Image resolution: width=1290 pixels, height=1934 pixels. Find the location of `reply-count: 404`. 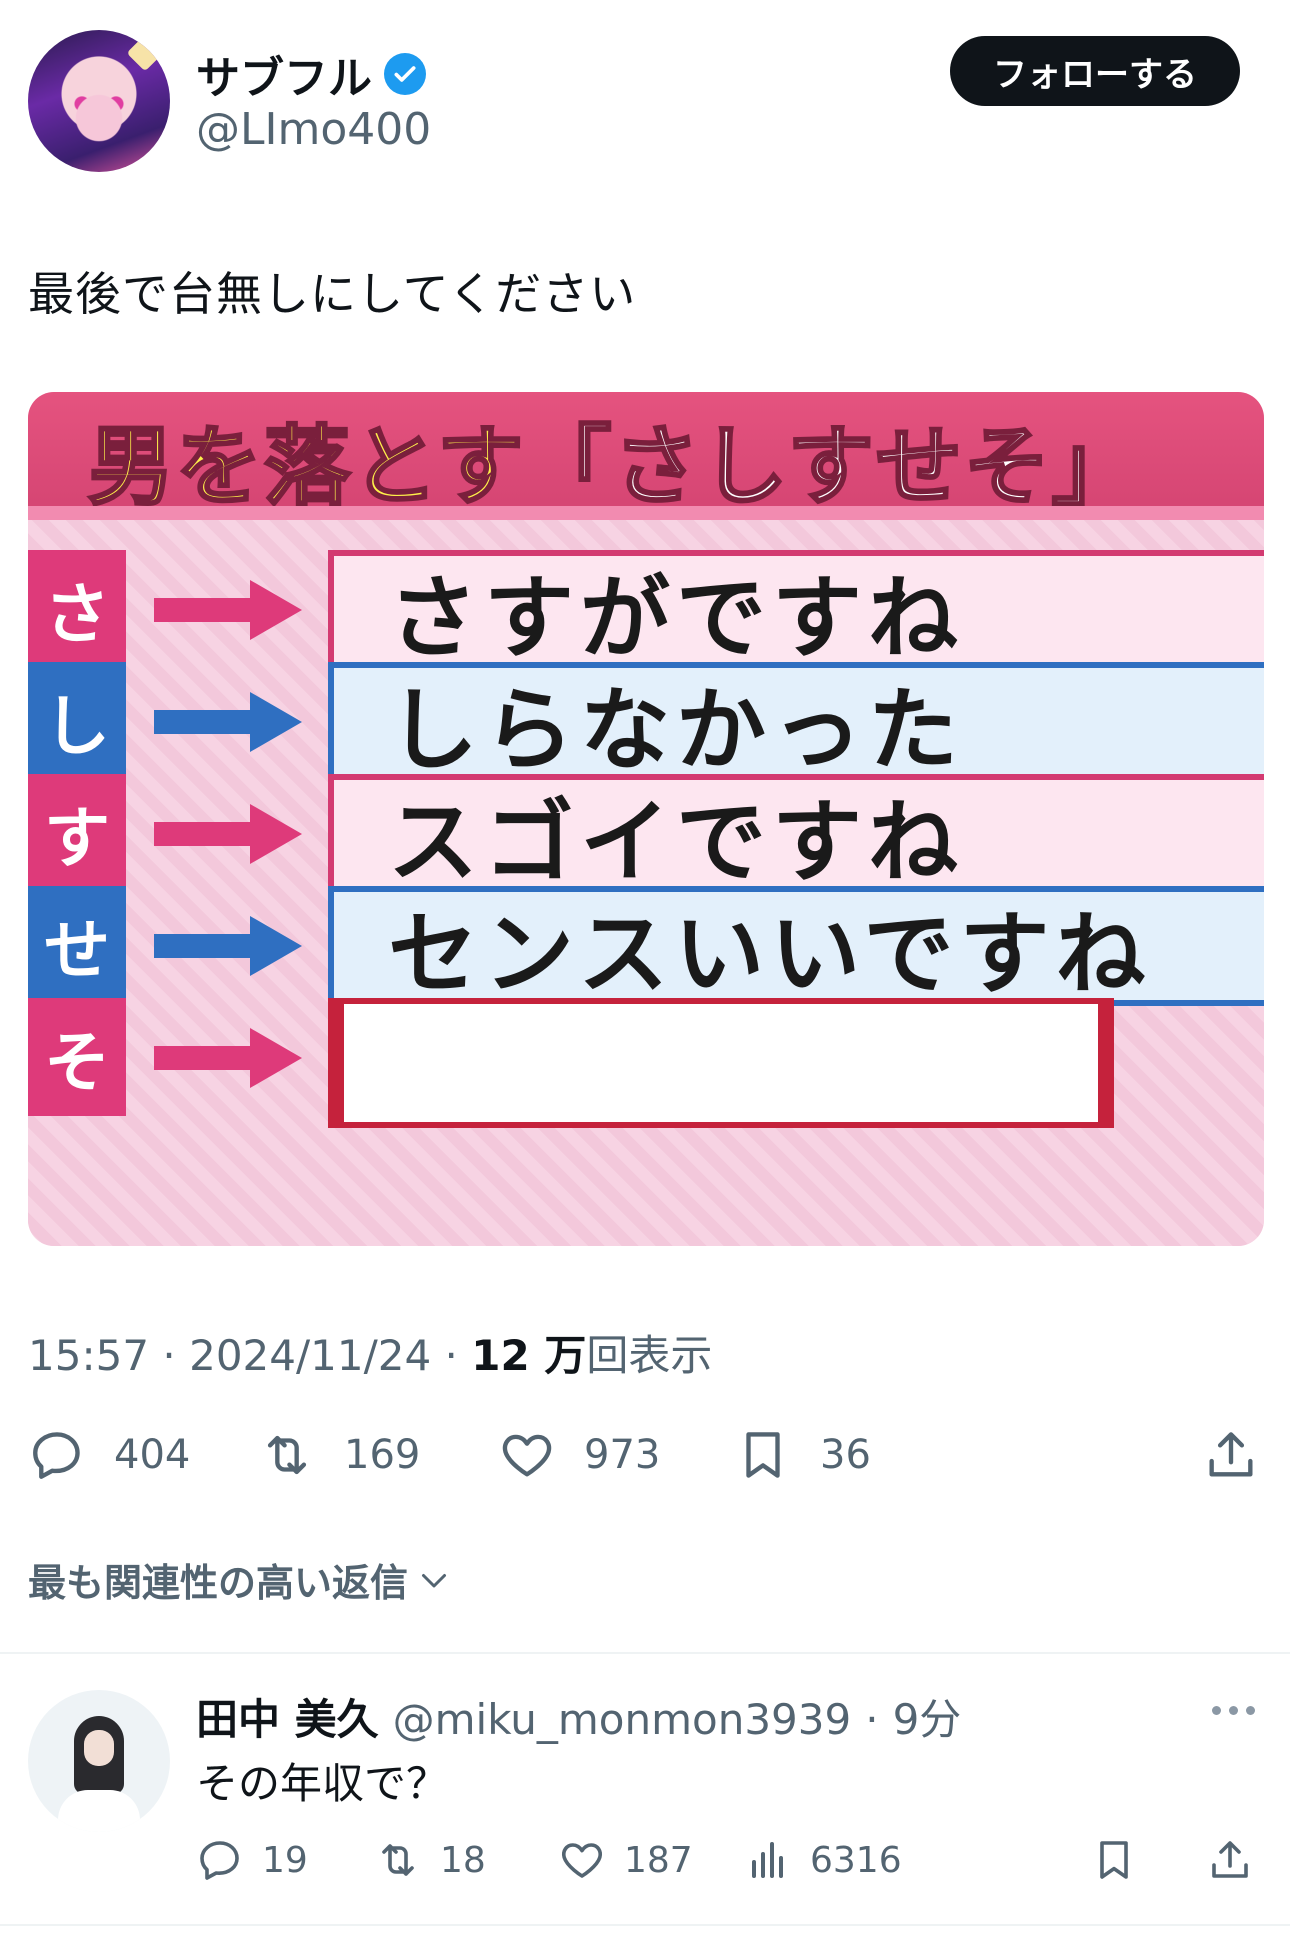

reply-count: 404 is located at coordinates (152, 1455).